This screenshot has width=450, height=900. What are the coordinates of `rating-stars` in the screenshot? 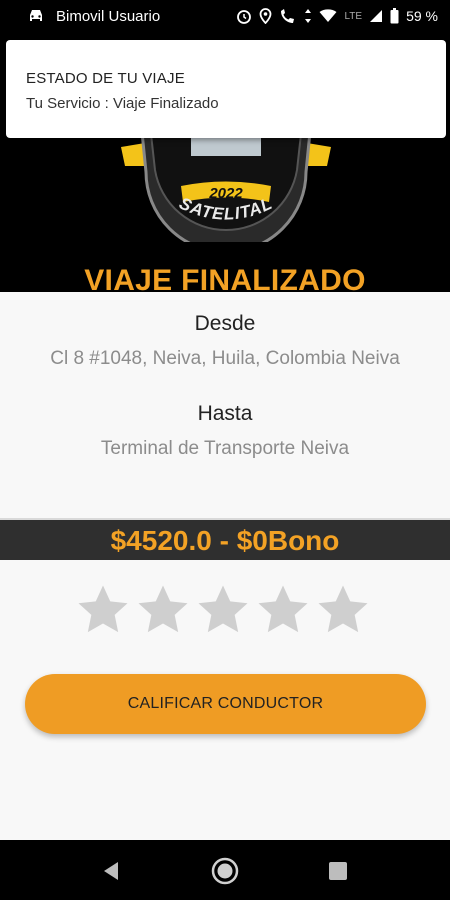 It's located at (225, 610).